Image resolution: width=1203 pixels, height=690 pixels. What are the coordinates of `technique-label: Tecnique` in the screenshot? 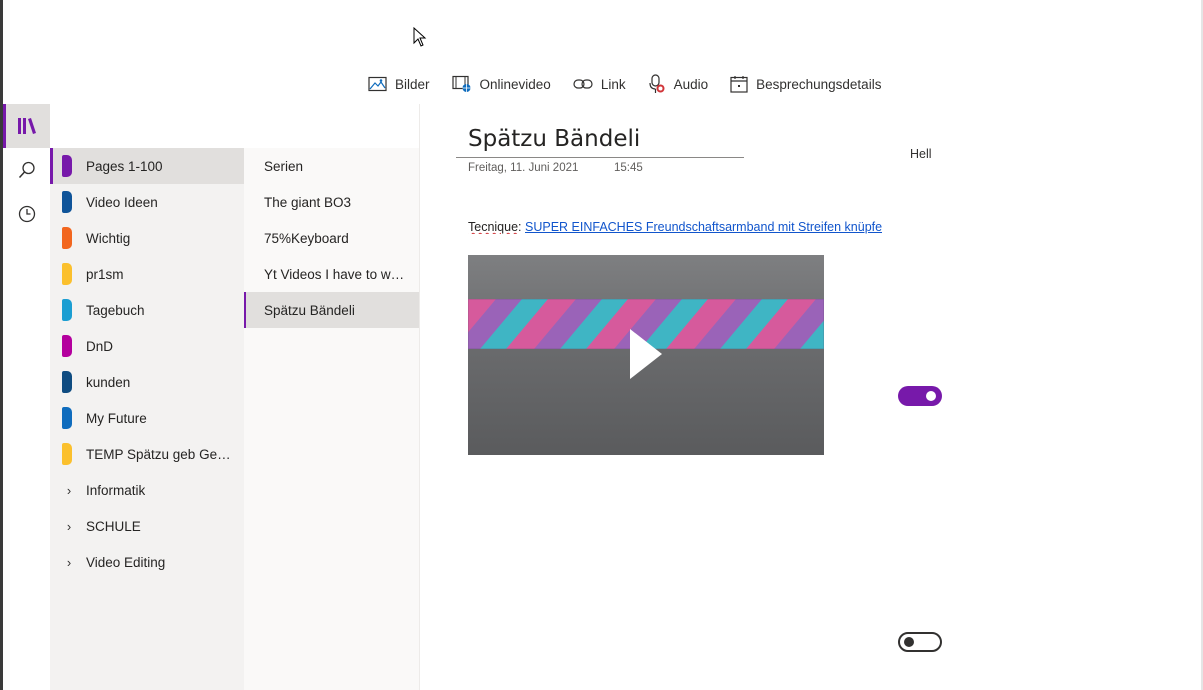 It's located at (493, 227).